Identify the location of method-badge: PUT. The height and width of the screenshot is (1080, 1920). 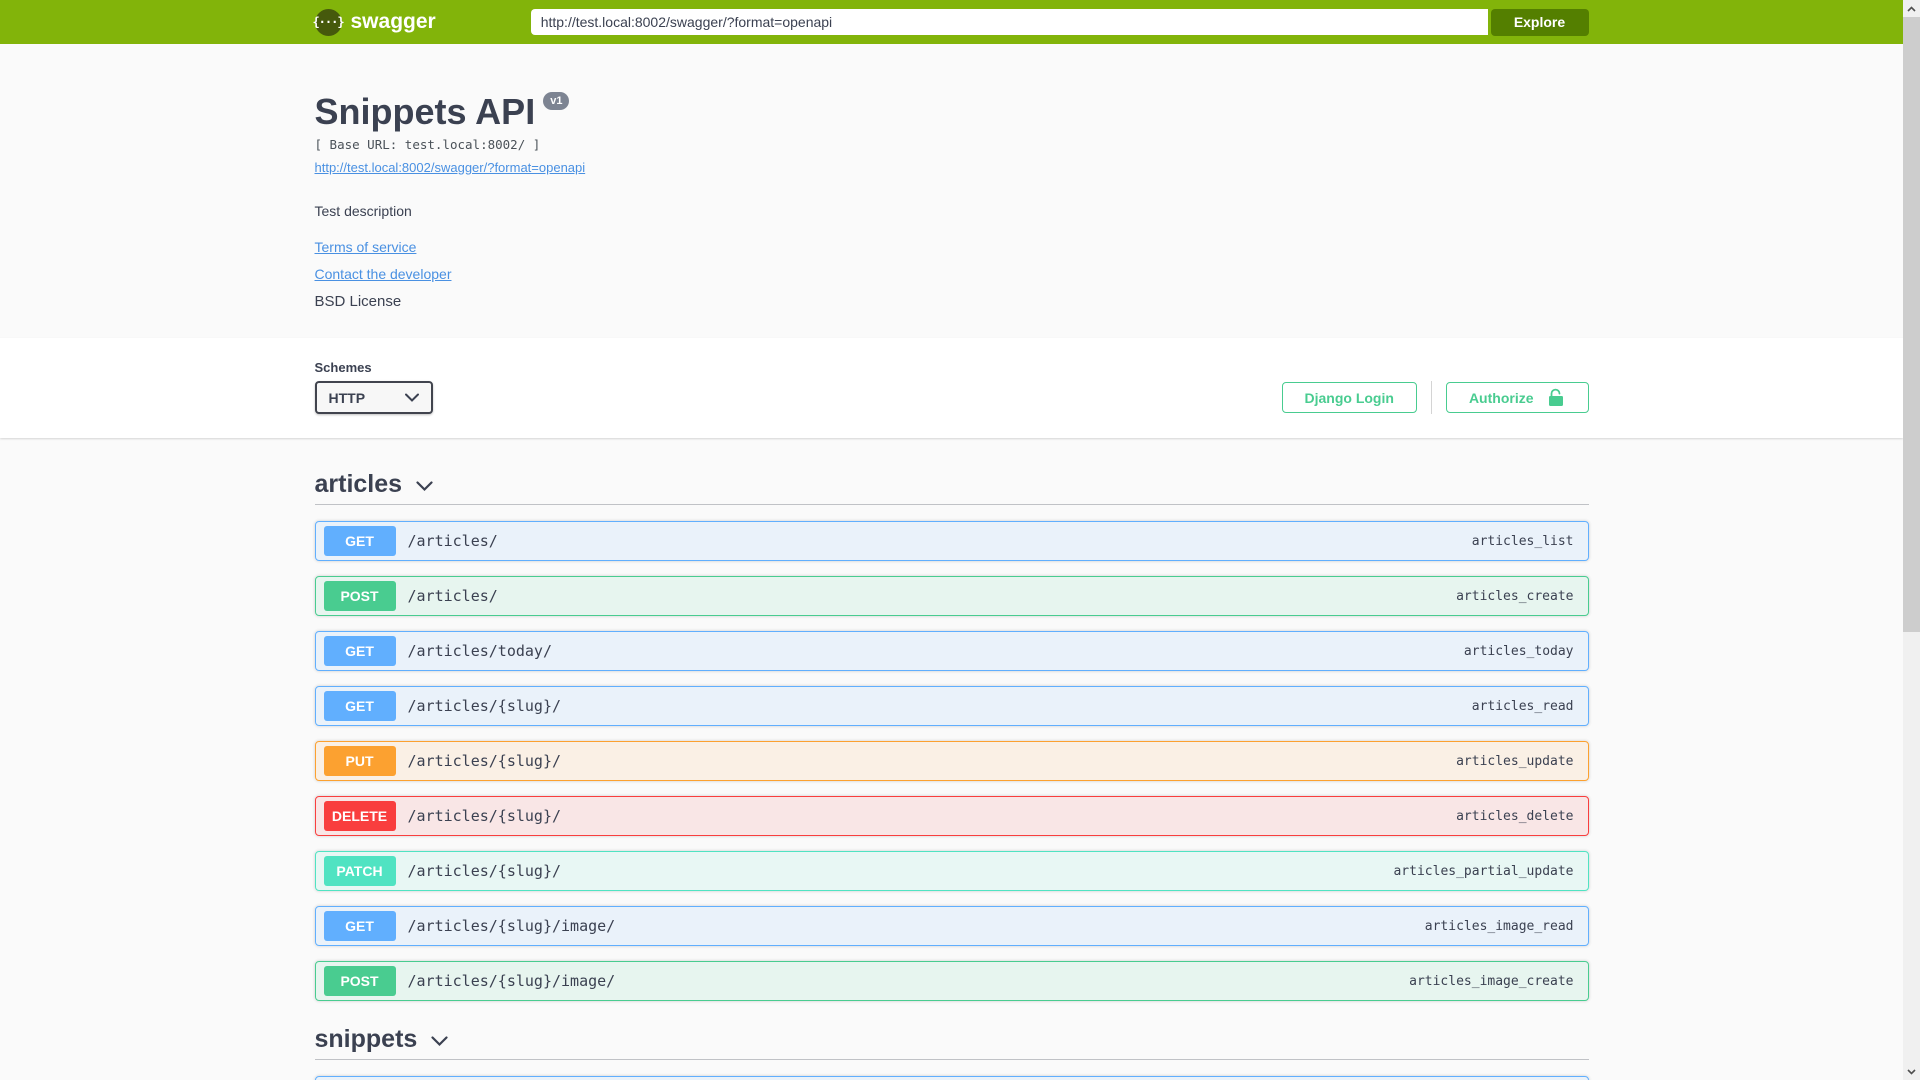
(359, 761).